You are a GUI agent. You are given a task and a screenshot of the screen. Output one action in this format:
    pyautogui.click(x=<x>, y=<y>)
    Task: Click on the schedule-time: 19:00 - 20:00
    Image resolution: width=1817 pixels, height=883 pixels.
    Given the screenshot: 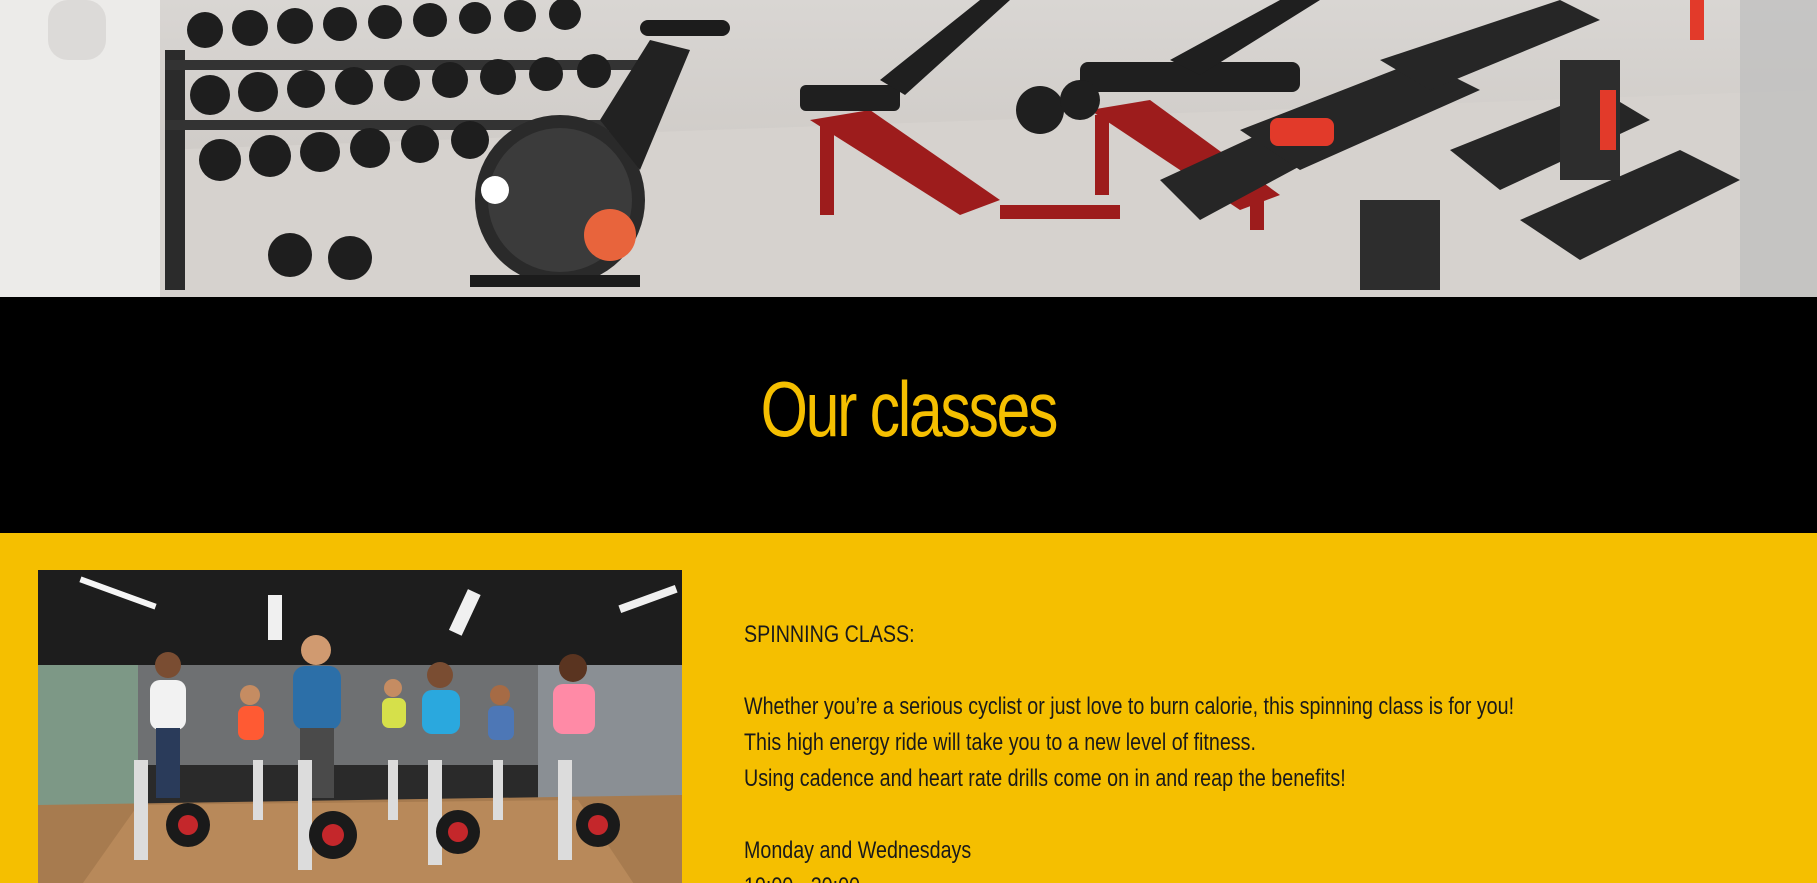 What is the action you would take?
    pyautogui.click(x=1154, y=876)
    